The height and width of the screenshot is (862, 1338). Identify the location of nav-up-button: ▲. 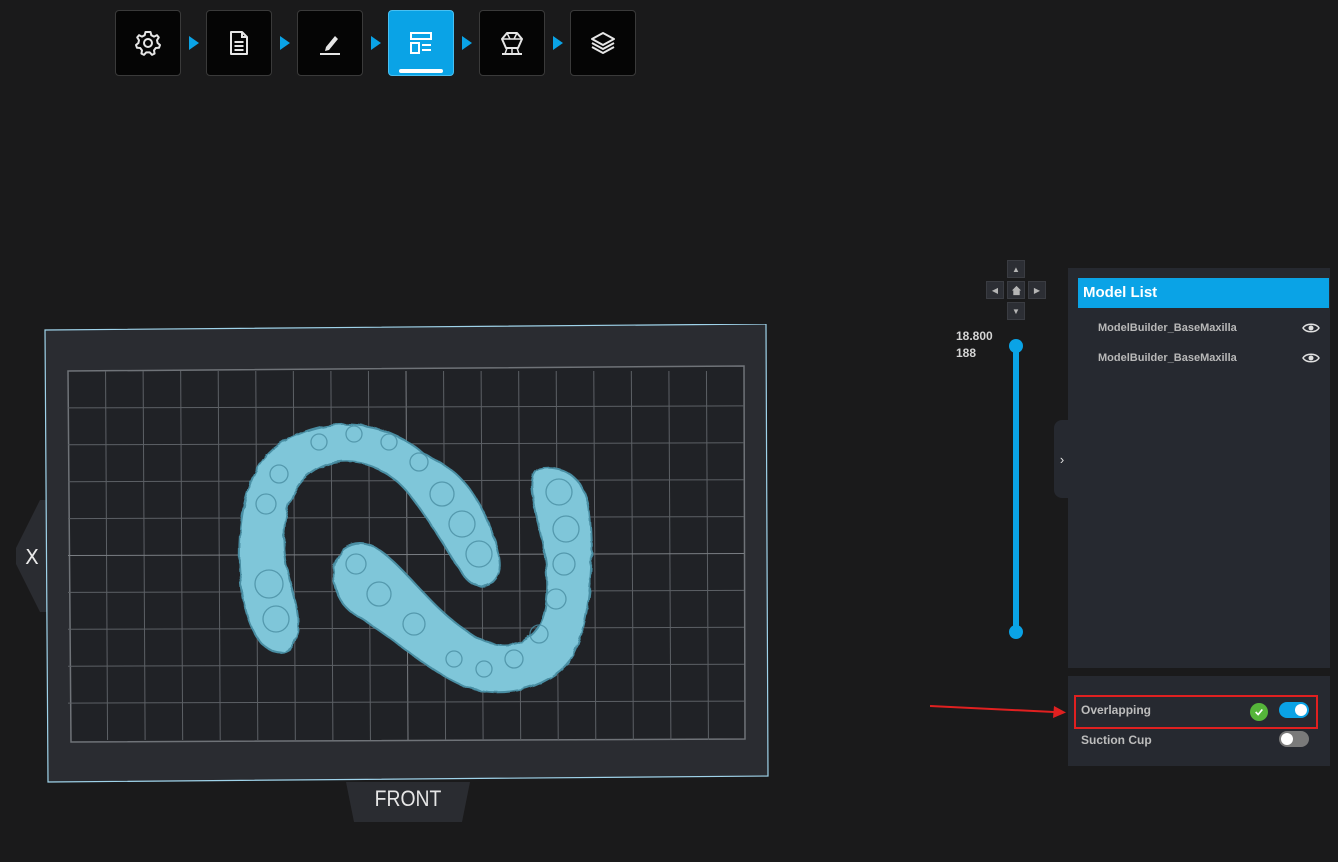
(1016, 269).